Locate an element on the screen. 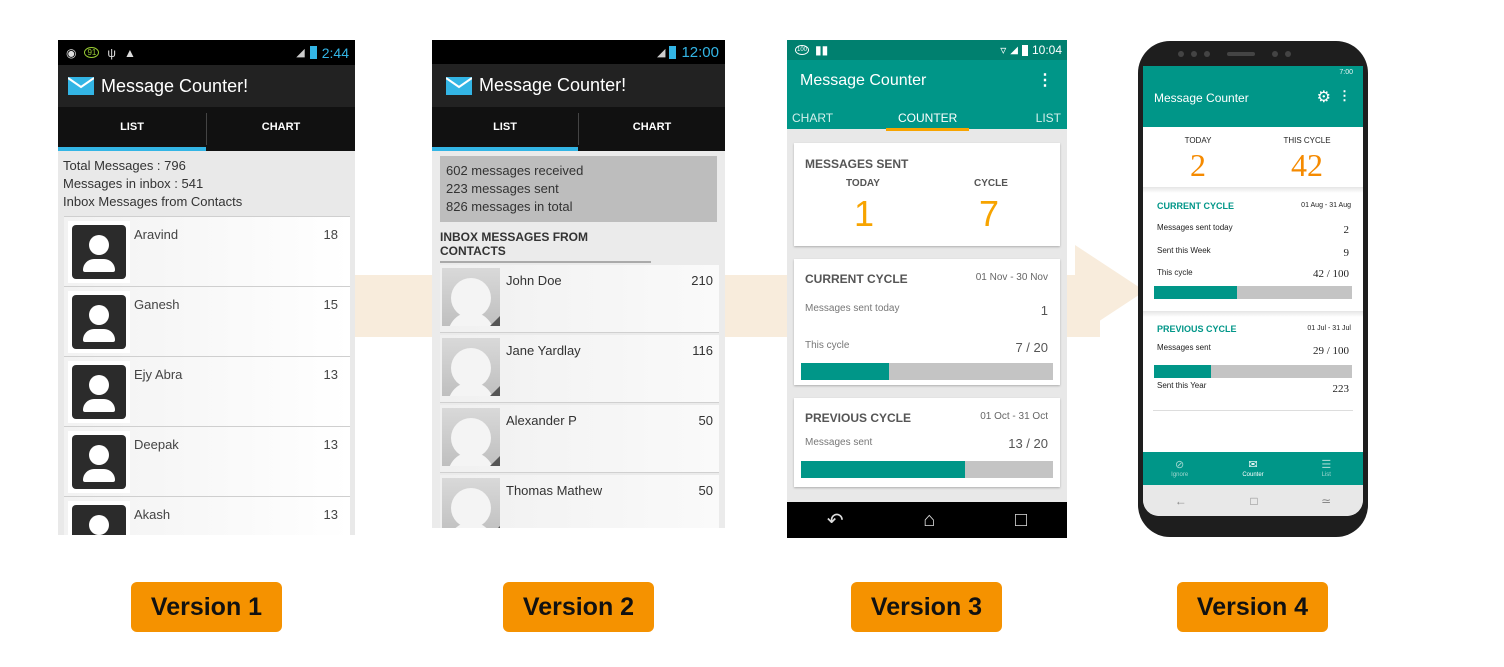  sent-label: Messages sent is located at coordinates (1184, 347).